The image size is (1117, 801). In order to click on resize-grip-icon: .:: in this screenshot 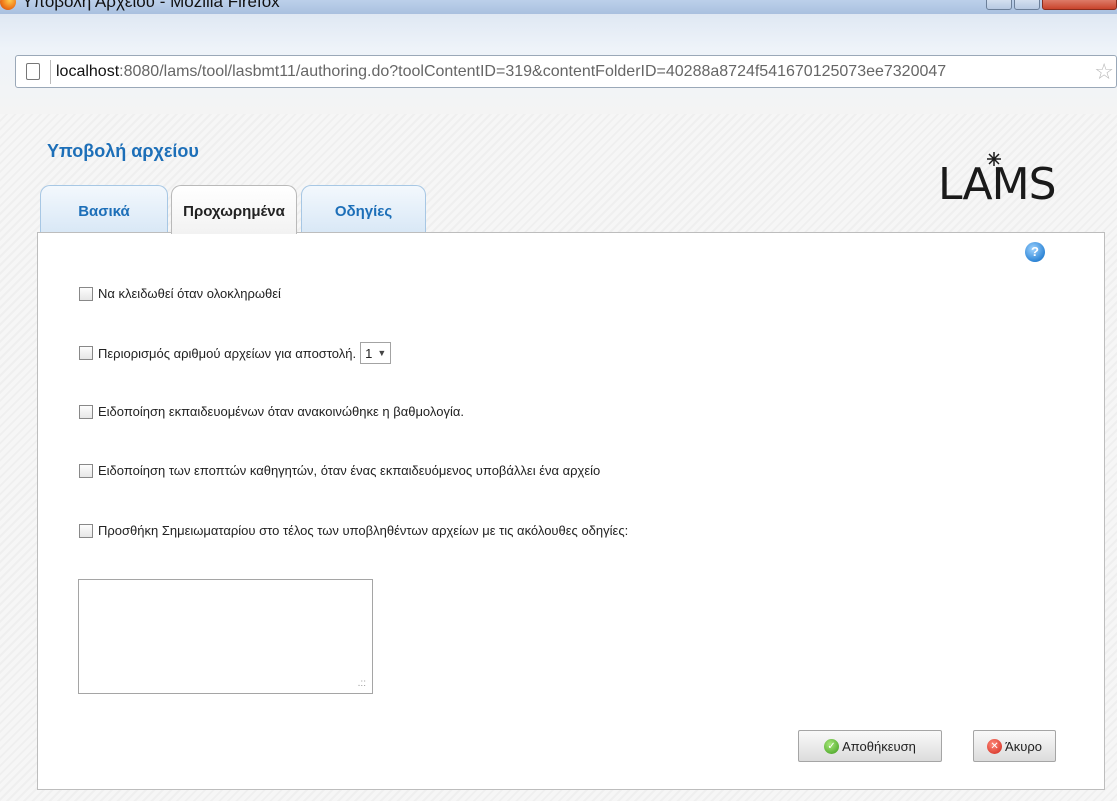, I will do `click(362, 683)`.